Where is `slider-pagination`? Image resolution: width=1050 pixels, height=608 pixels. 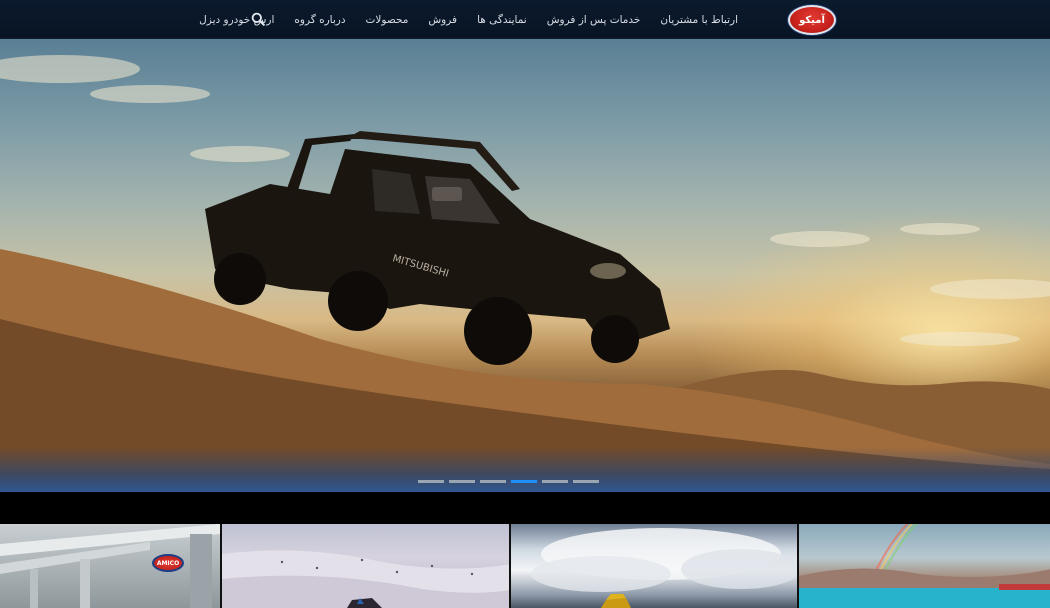
slider-pagination is located at coordinates (508, 481).